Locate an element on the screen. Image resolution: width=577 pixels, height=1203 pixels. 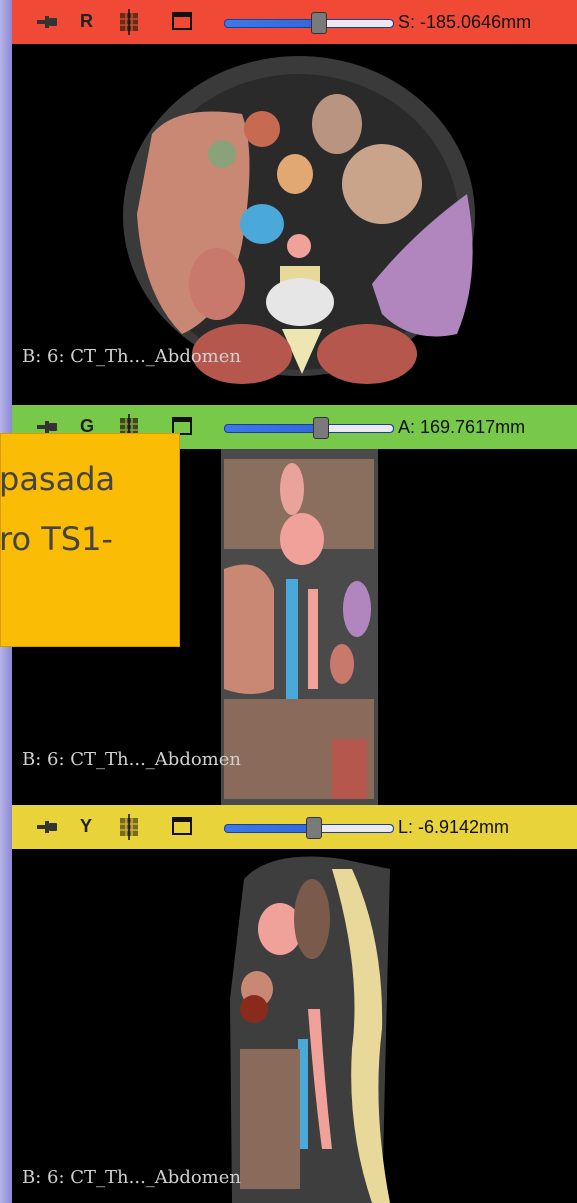
view-letter: R is located at coordinates (86, 21).